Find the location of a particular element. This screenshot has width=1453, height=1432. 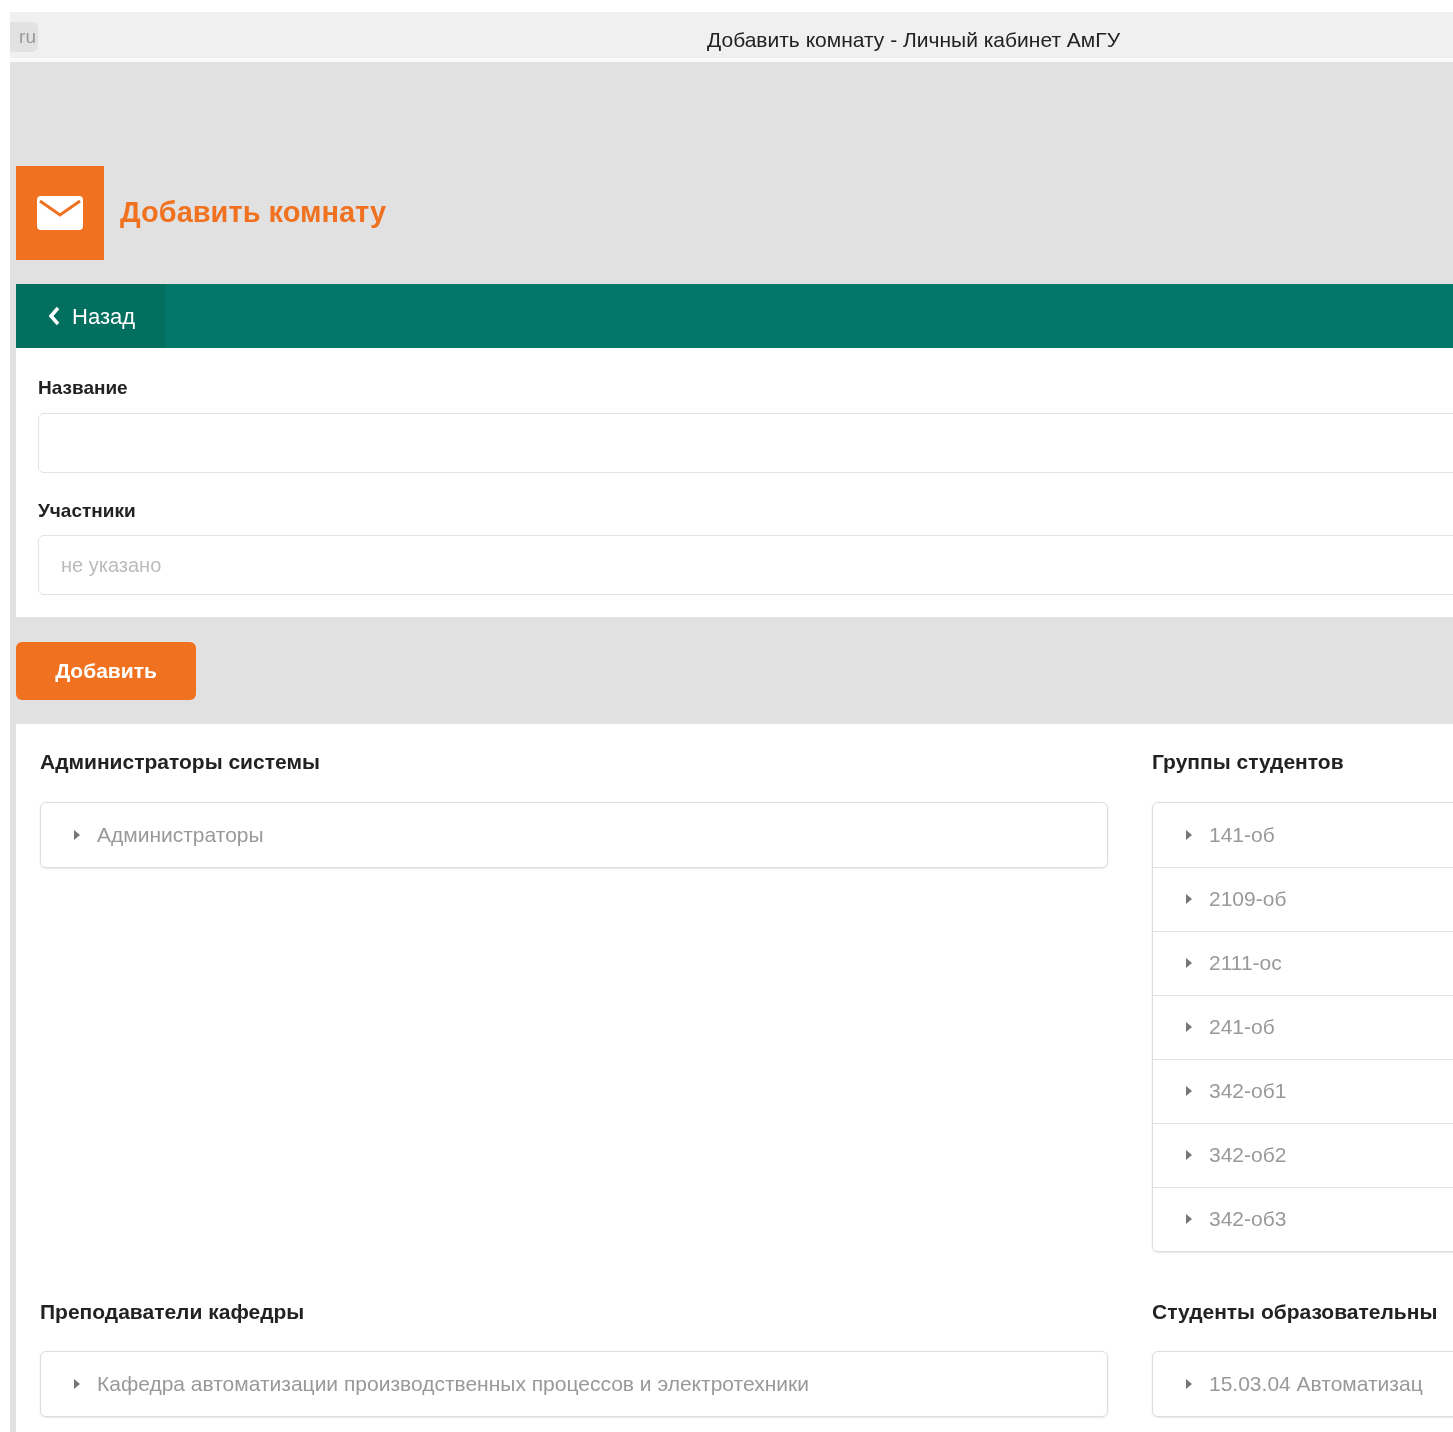

input-field: не указано is located at coordinates (745, 565).